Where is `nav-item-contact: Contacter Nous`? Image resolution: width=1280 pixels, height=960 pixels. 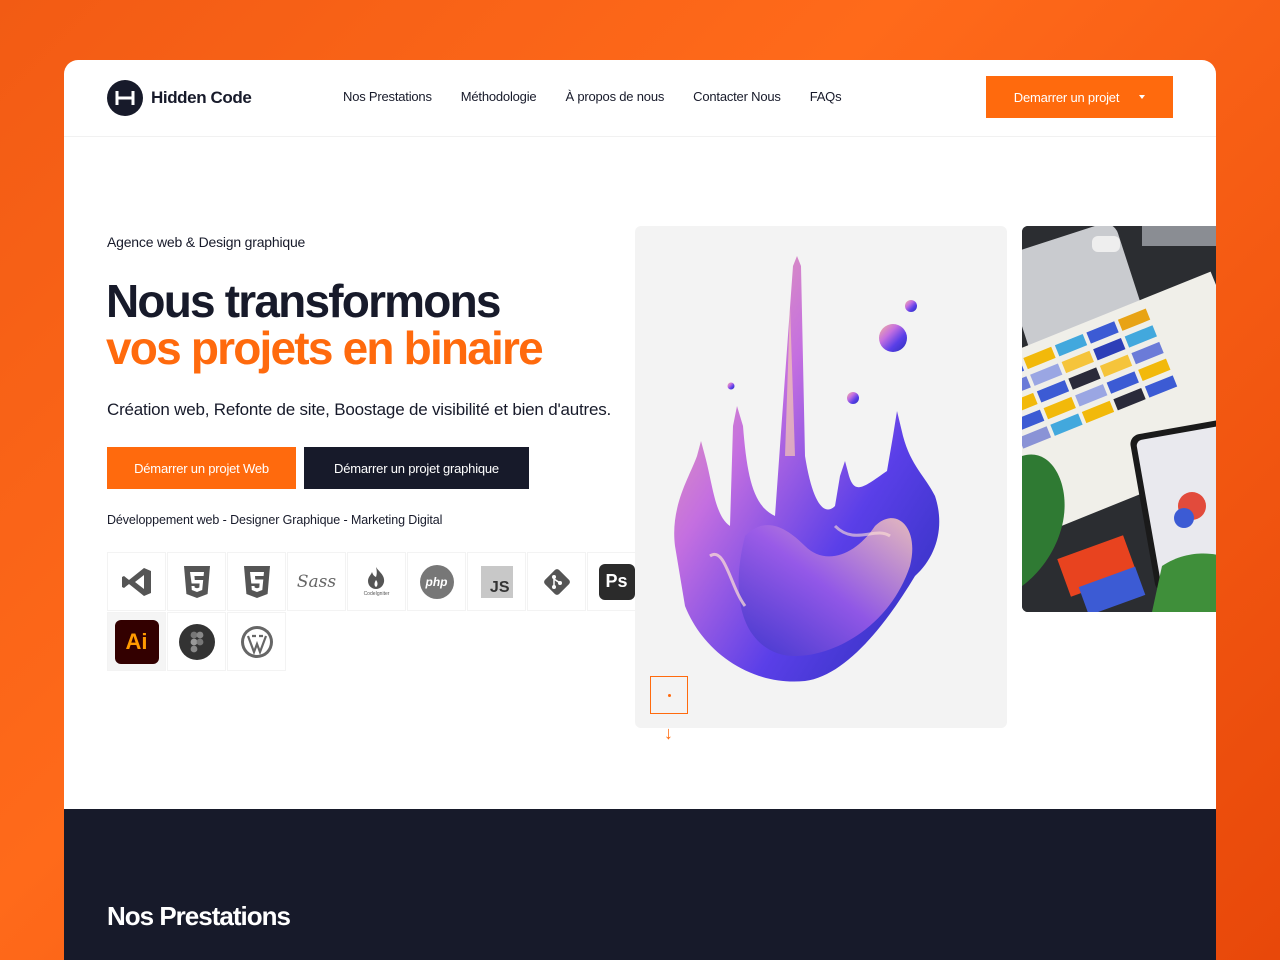 nav-item-contact: Contacter Nous is located at coordinates (737, 96).